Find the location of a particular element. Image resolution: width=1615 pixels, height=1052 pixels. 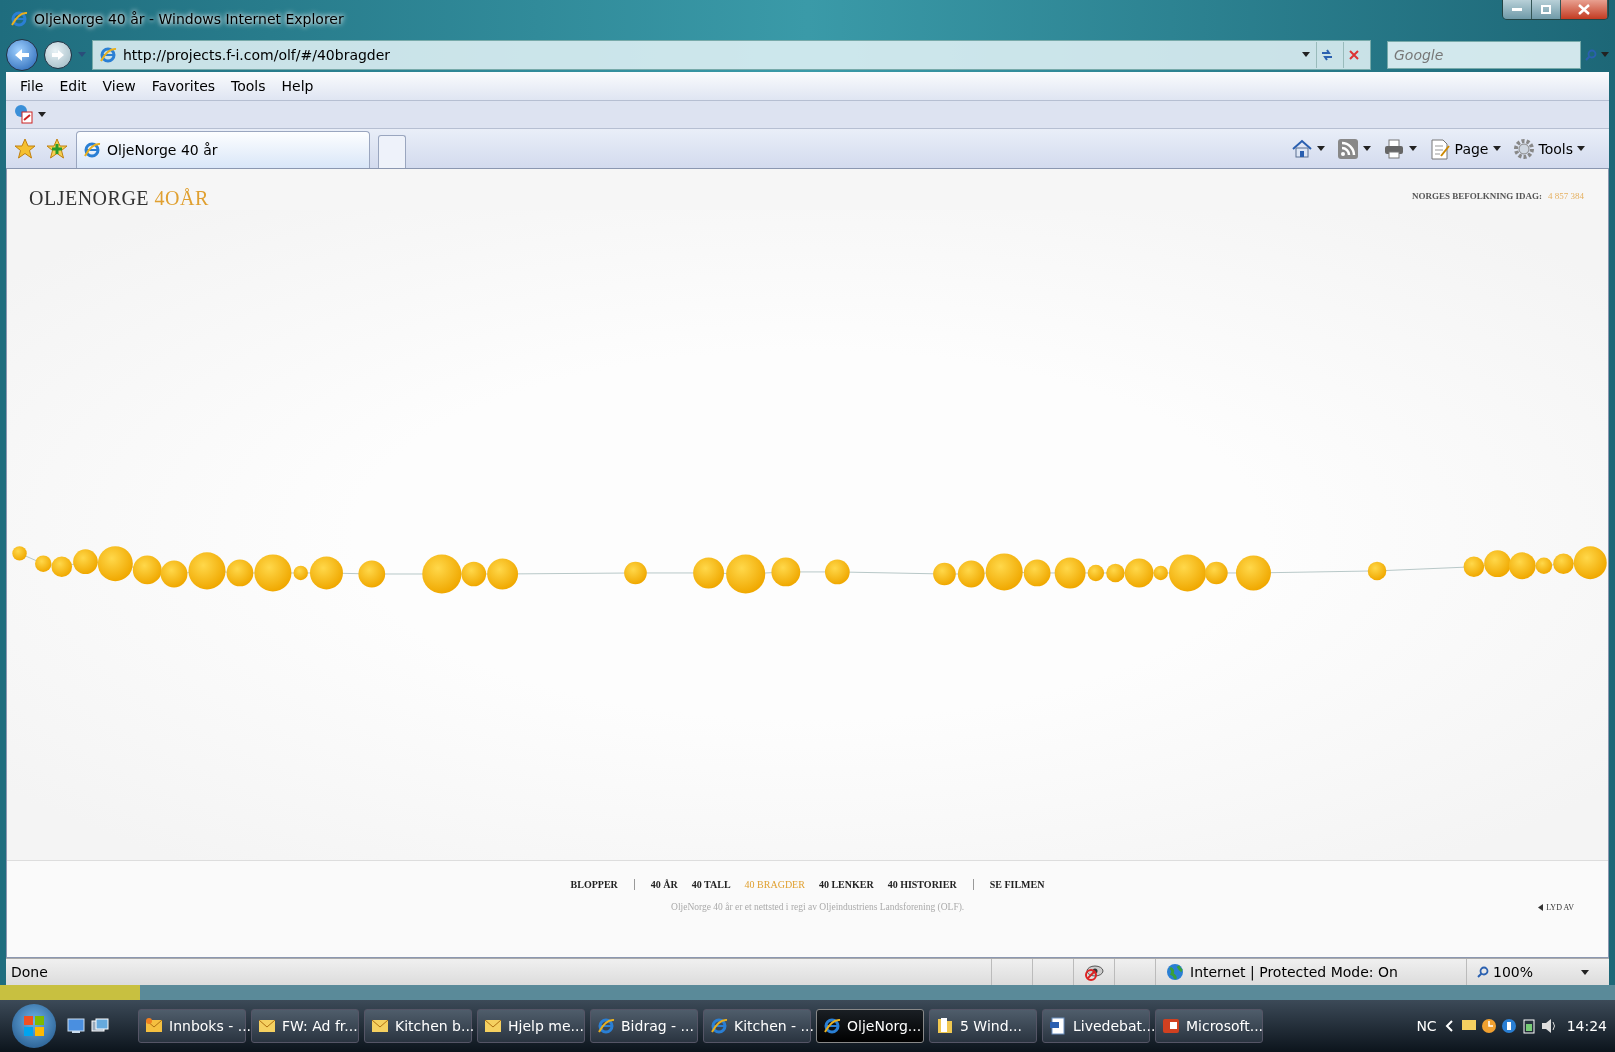

feed-icon is located at coordinates (1347, 148).